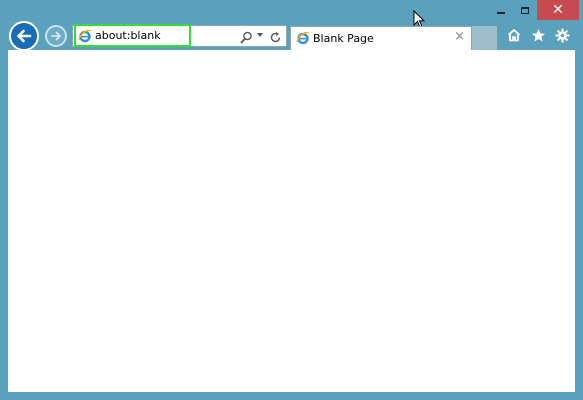 The width and height of the screenshot is (583, 400). I want to click on favorites-star-icon, so click(538, 35).